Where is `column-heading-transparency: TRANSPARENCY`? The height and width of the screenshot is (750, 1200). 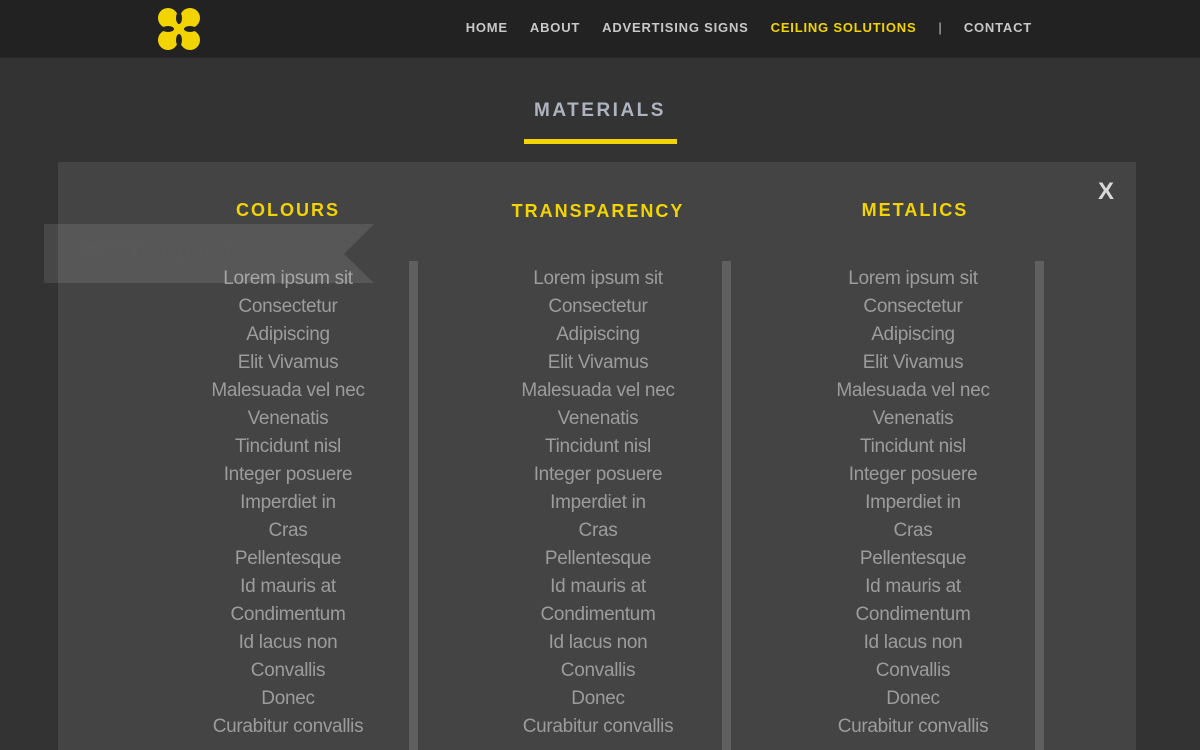
column-heading-transparency: TRANSPARENCY is located at coordinates (598, 211).